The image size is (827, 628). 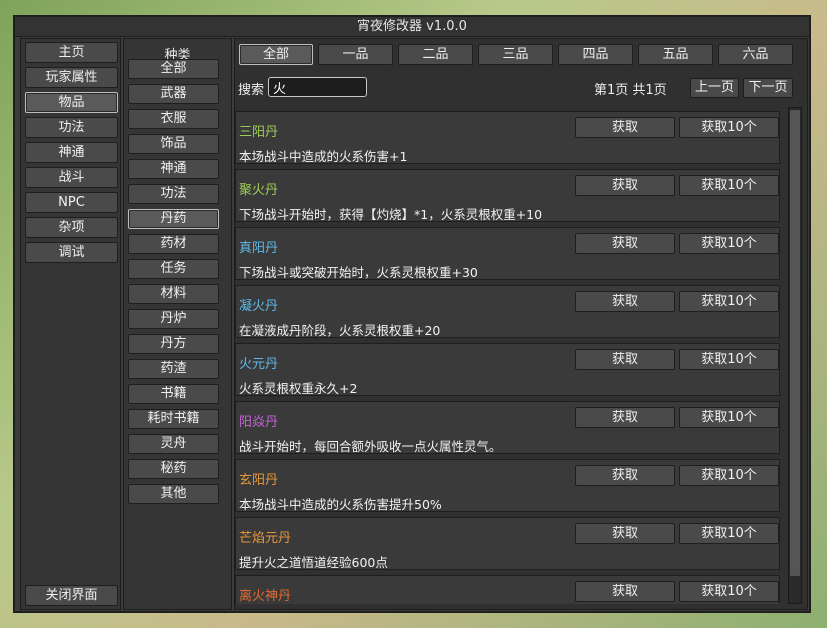 What do you see at coordinates (795, 343) in the screenshot?
I see `scrollbar-thumb` at bounding box center [795, 343].